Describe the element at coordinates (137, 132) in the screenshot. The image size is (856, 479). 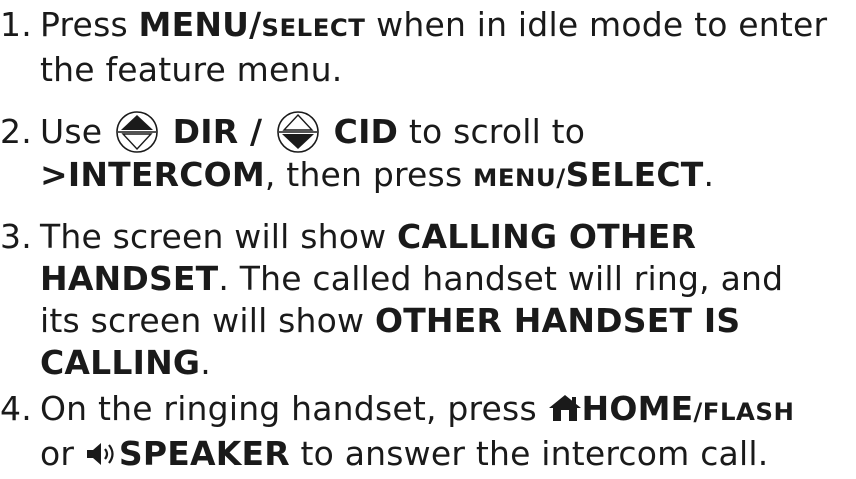
I see `up-arrow-button-icon` at that location.